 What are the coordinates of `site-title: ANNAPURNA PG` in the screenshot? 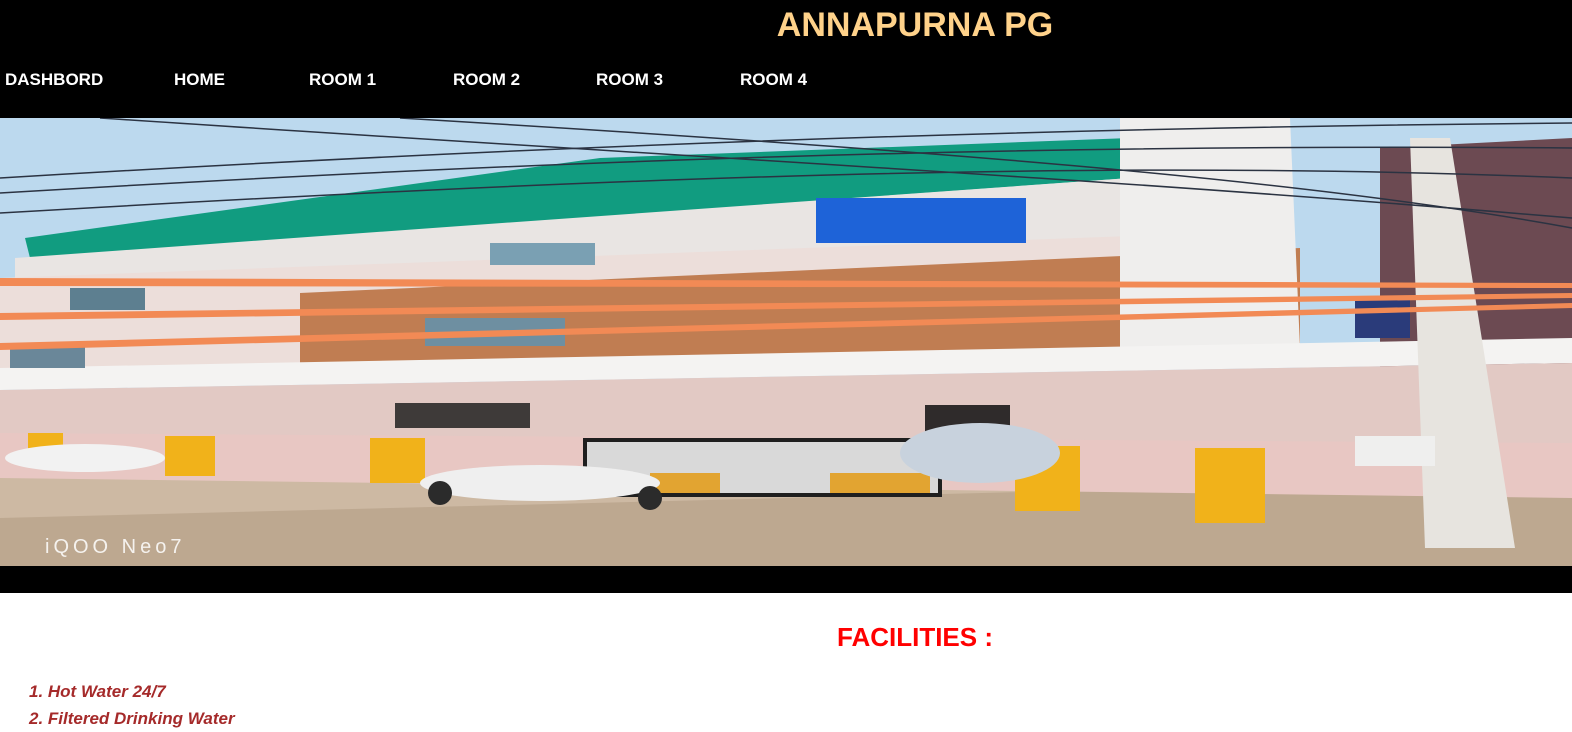 It's located at (915, 25).